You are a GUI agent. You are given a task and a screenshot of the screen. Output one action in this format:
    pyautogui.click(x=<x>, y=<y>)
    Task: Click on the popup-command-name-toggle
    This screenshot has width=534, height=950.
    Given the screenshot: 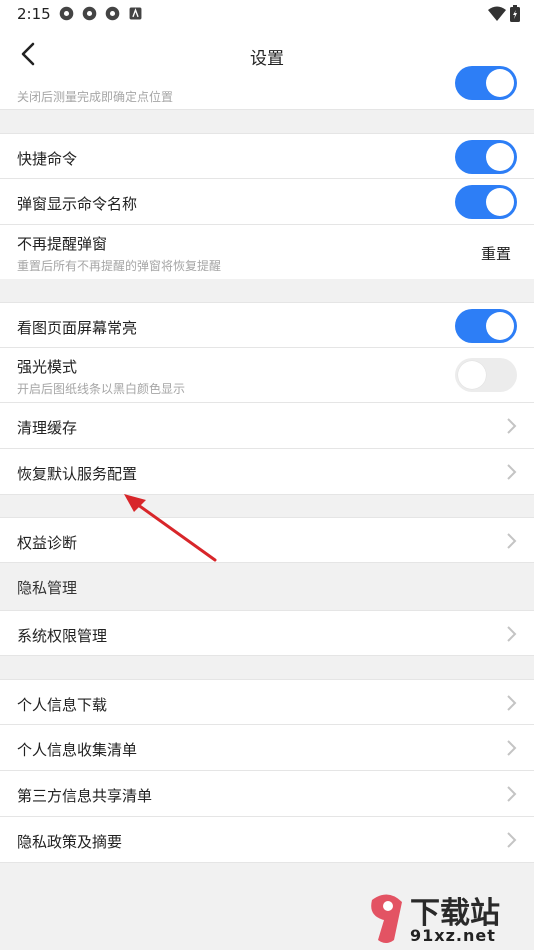 What is the action you would take?
    pyautogui.click(x=486, y=202)
    